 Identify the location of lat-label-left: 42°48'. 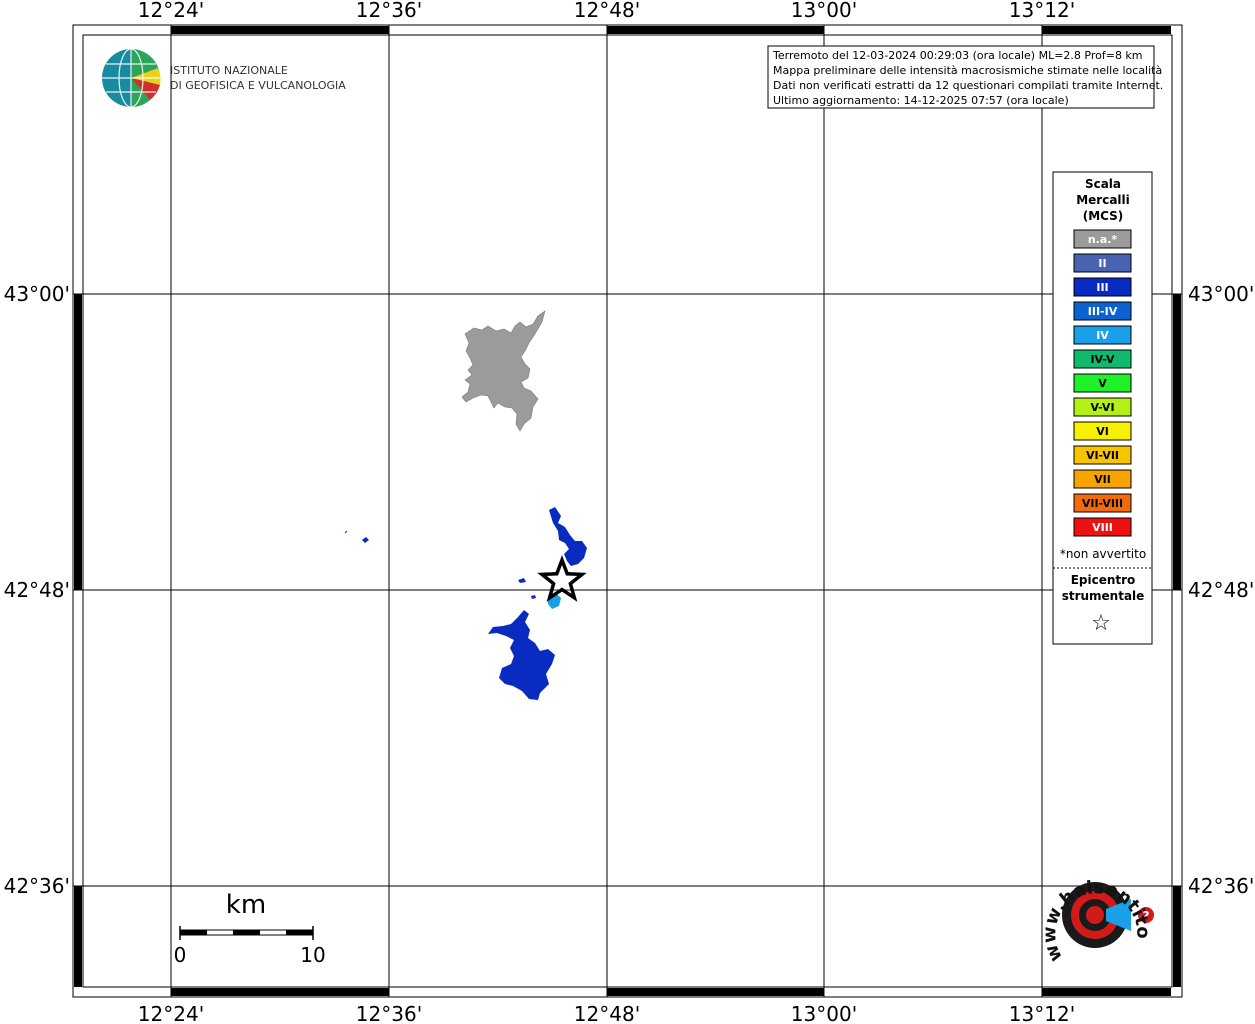
(37, 590).